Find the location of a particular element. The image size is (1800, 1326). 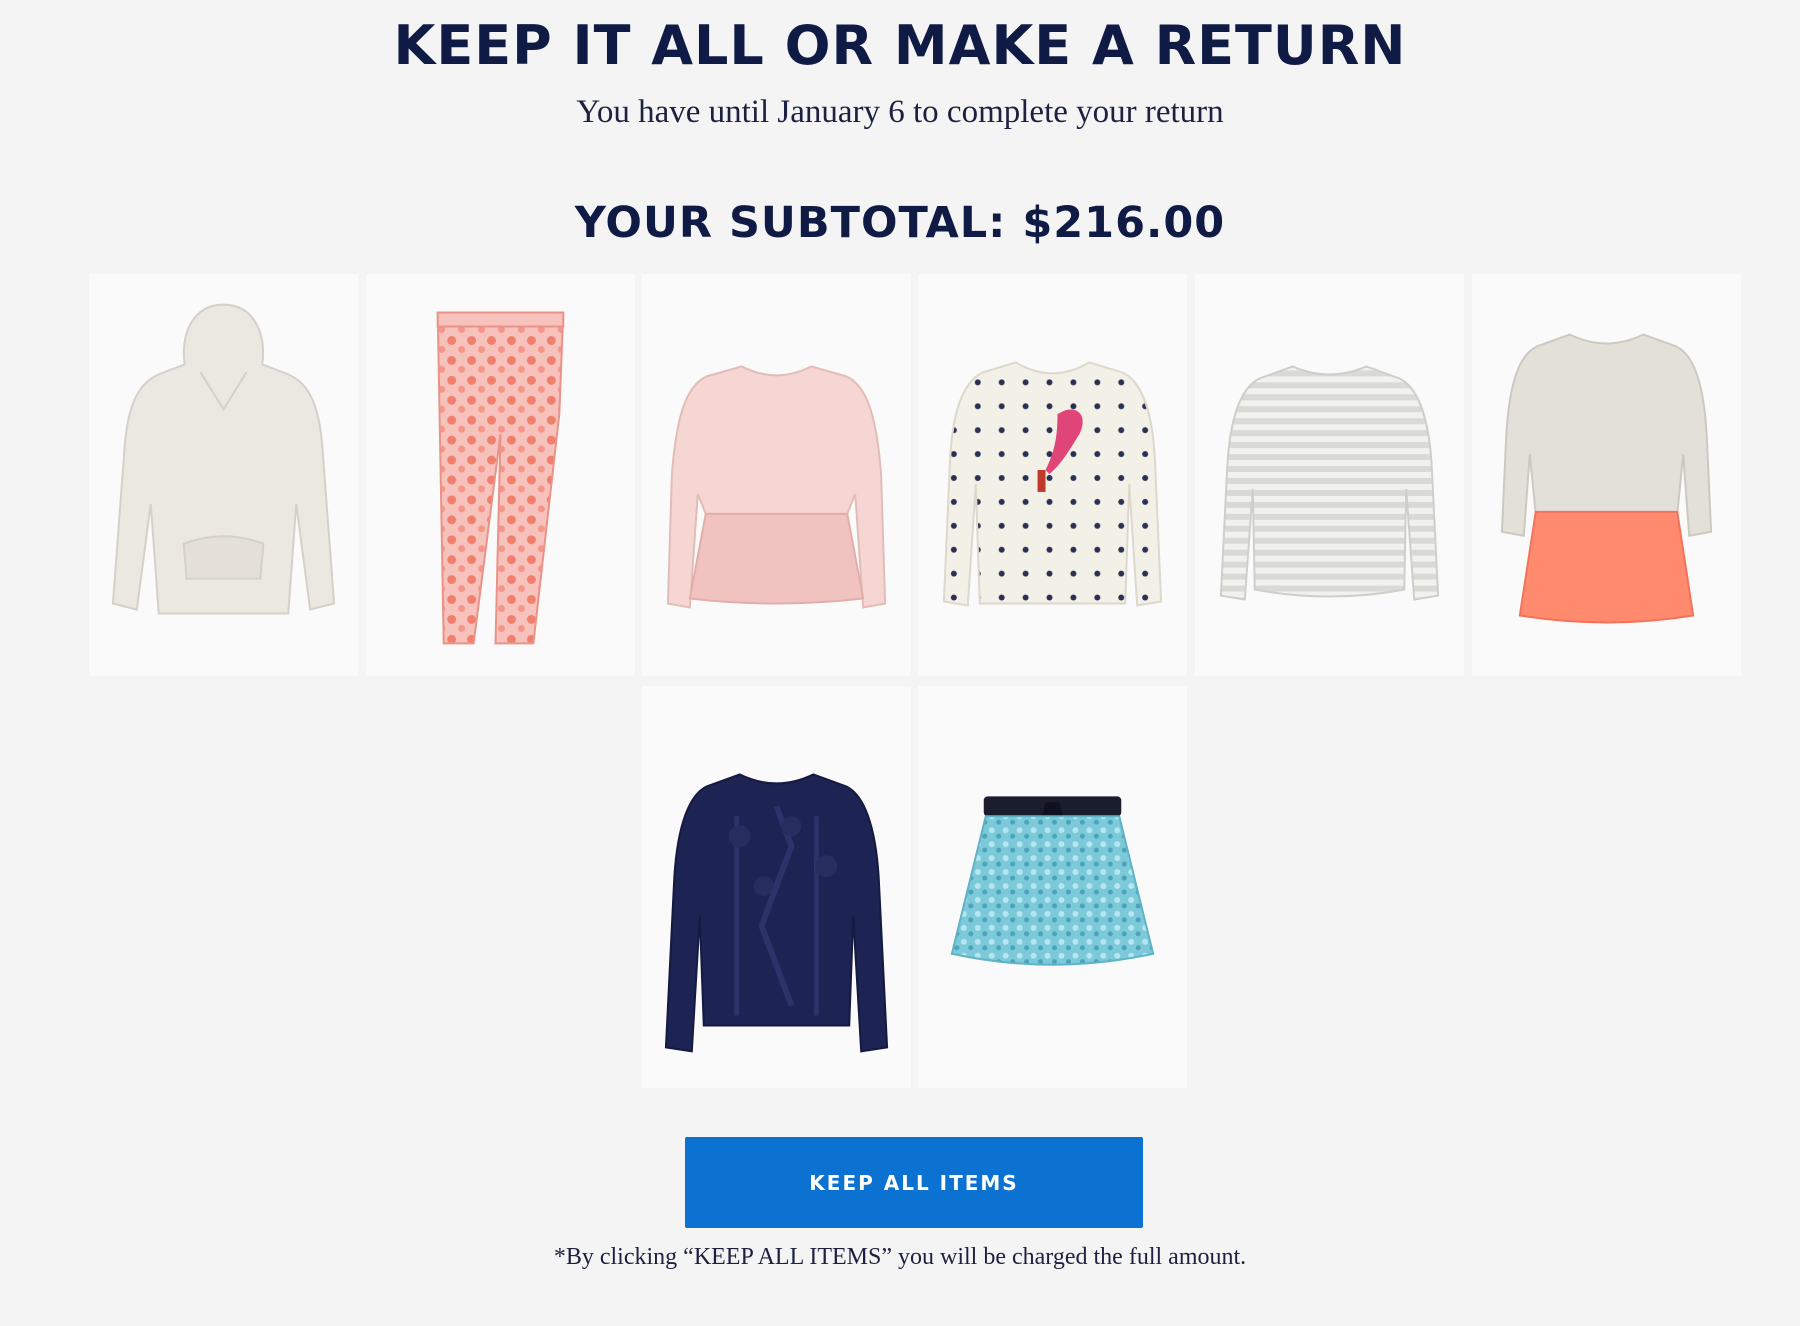

page-title: KEEP IT ALL OR MAKE A RETURN is located at coordinates (900, 45).